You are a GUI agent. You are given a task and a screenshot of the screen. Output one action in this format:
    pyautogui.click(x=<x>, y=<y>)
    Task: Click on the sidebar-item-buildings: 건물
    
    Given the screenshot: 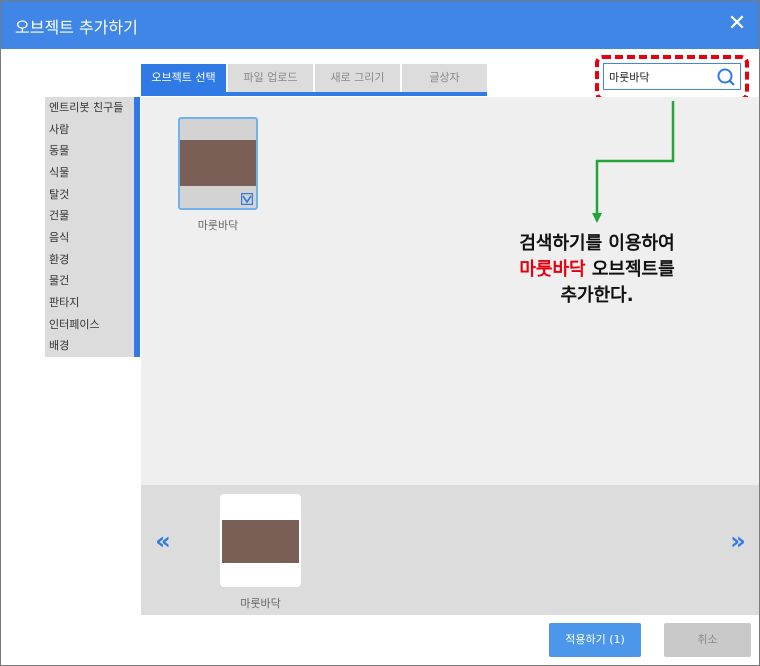 What is the action you would take?
    pyautogui.click(x=59, y=216)
    